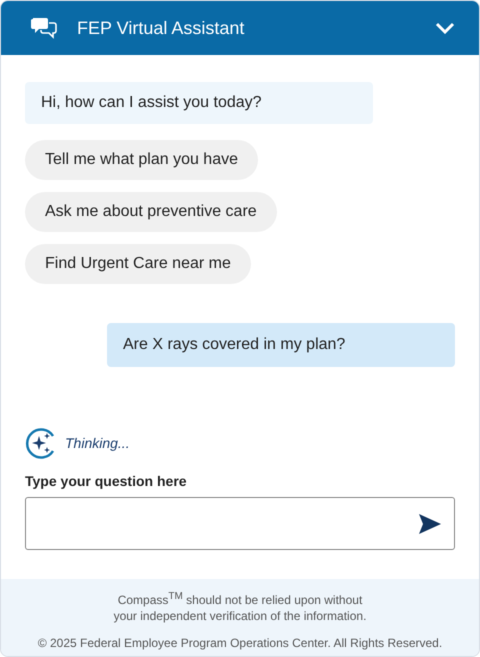  What do you see at coordinates (41, 443) in the screenshot?
I see `sparkle-icon` at bounding box center [41, 443].